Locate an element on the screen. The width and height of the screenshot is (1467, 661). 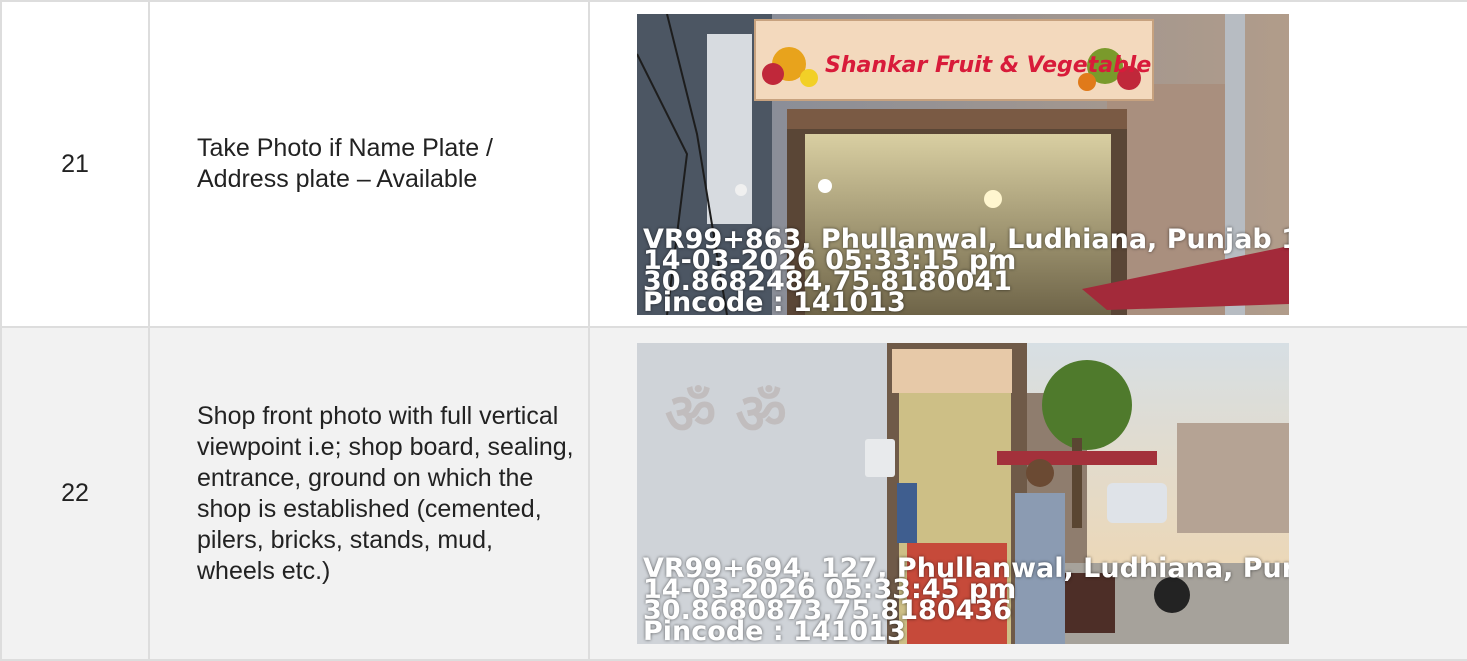
svg-text: ॐ ॐ is located at coordinates (726, 414).